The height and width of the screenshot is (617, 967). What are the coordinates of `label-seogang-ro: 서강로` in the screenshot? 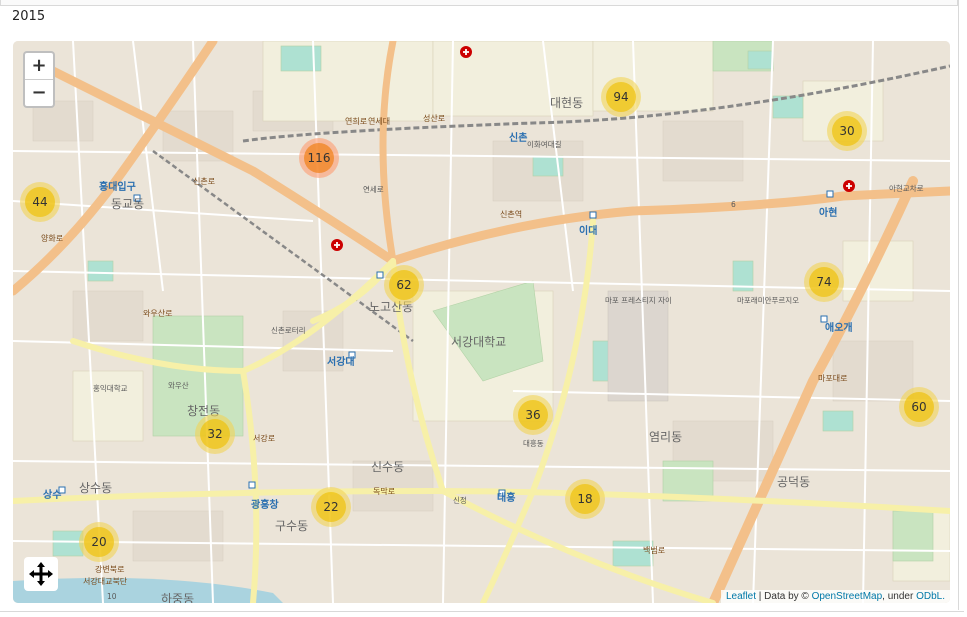 It's located at (264, 438).